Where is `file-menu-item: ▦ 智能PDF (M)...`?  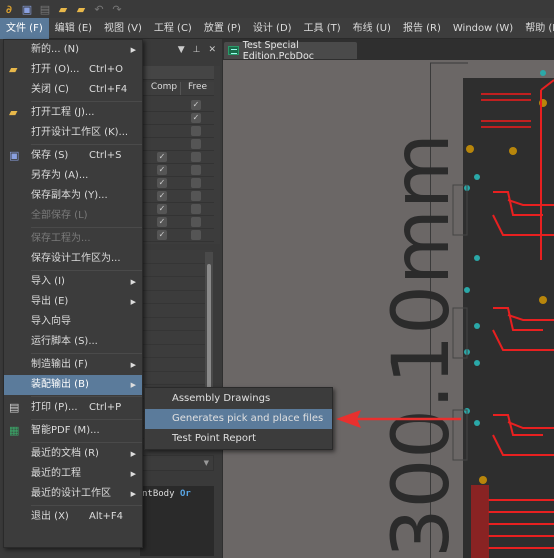 file-menu-item: ▦ 智能PDF (M)... is located at coordinates (73, 431).